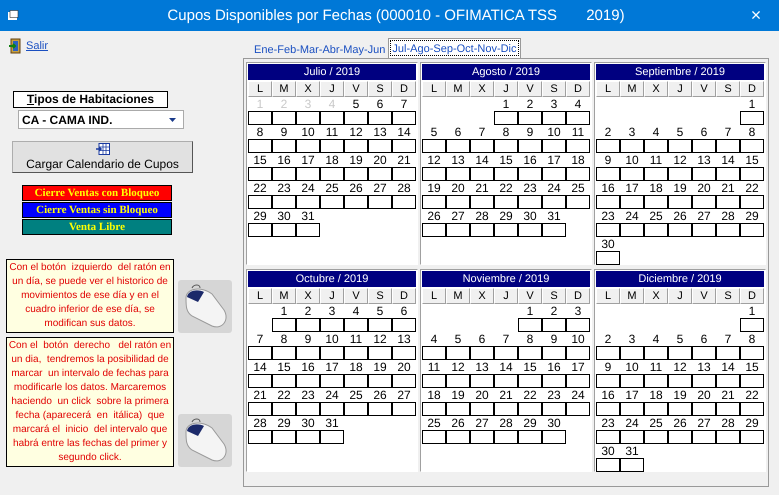 The width and height of the screenshot is (779, 495). I want to click on room-type-dropdown: CA - CAMA IND., so click(101, 119).